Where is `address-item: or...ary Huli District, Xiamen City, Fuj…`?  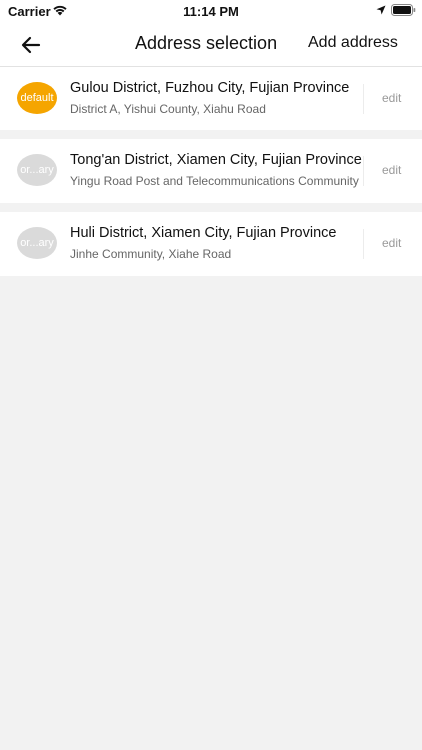 address-item: or...ary Huli District, Xiamen City, Fuj… is located at coordinates (211, 244).